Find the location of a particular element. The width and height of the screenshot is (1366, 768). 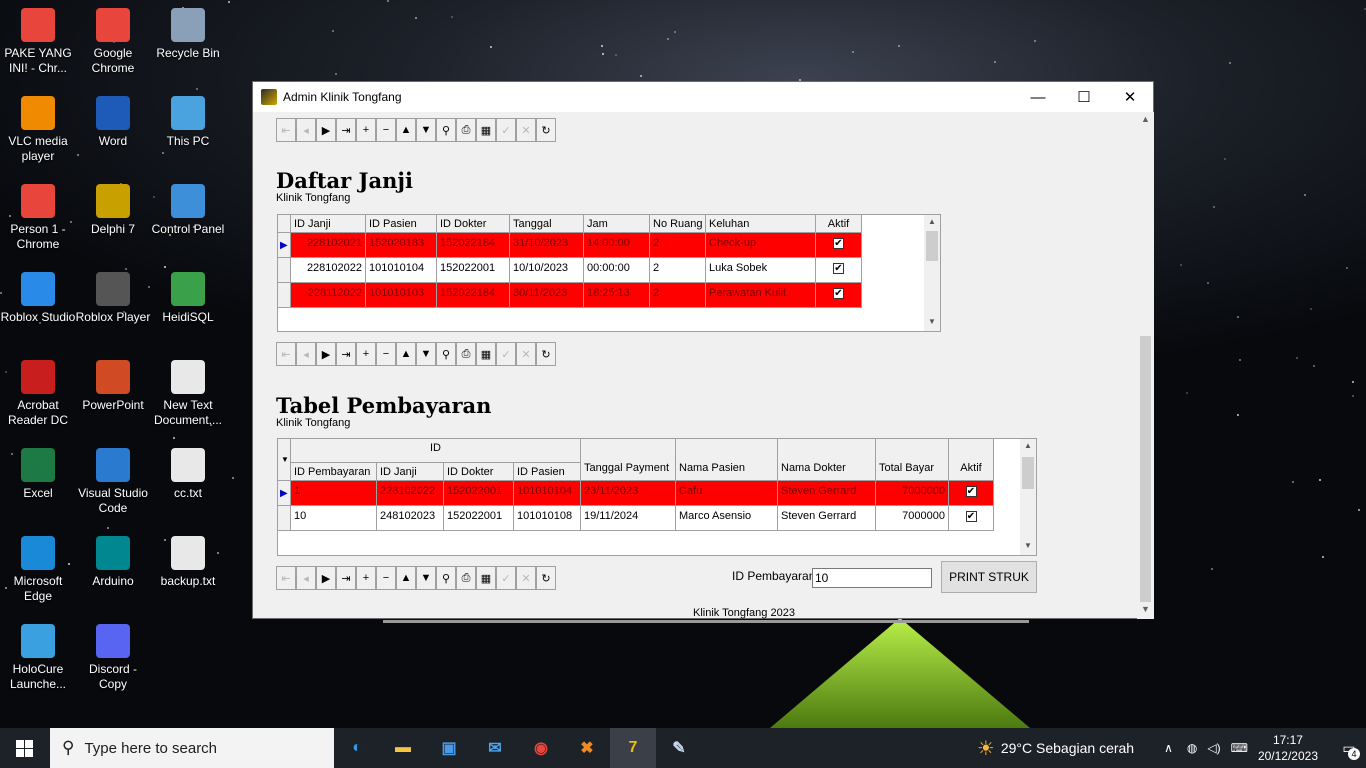

show-hidden-icons-icon: ∧ is located at coordinates (1168, 748).